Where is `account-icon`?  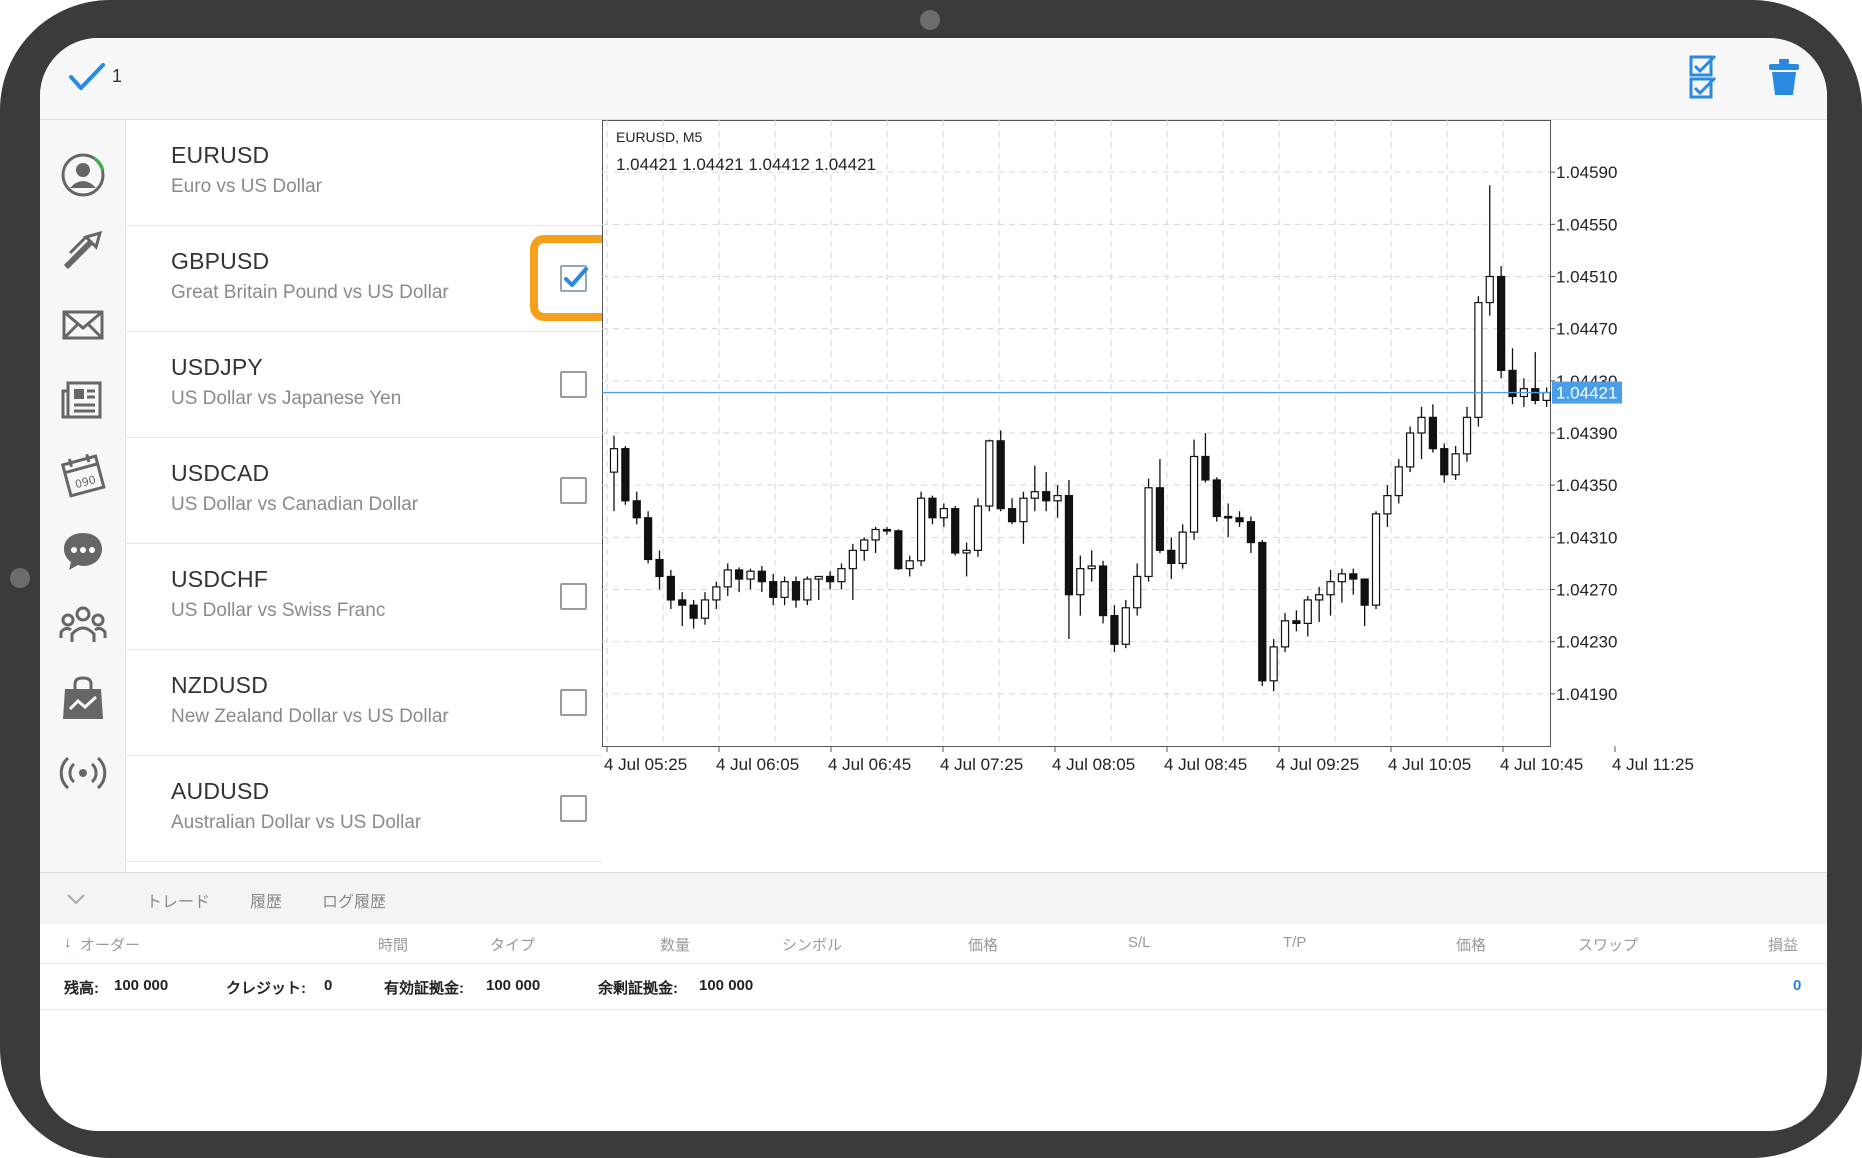 account-icon is located at coordinates (83, 175).